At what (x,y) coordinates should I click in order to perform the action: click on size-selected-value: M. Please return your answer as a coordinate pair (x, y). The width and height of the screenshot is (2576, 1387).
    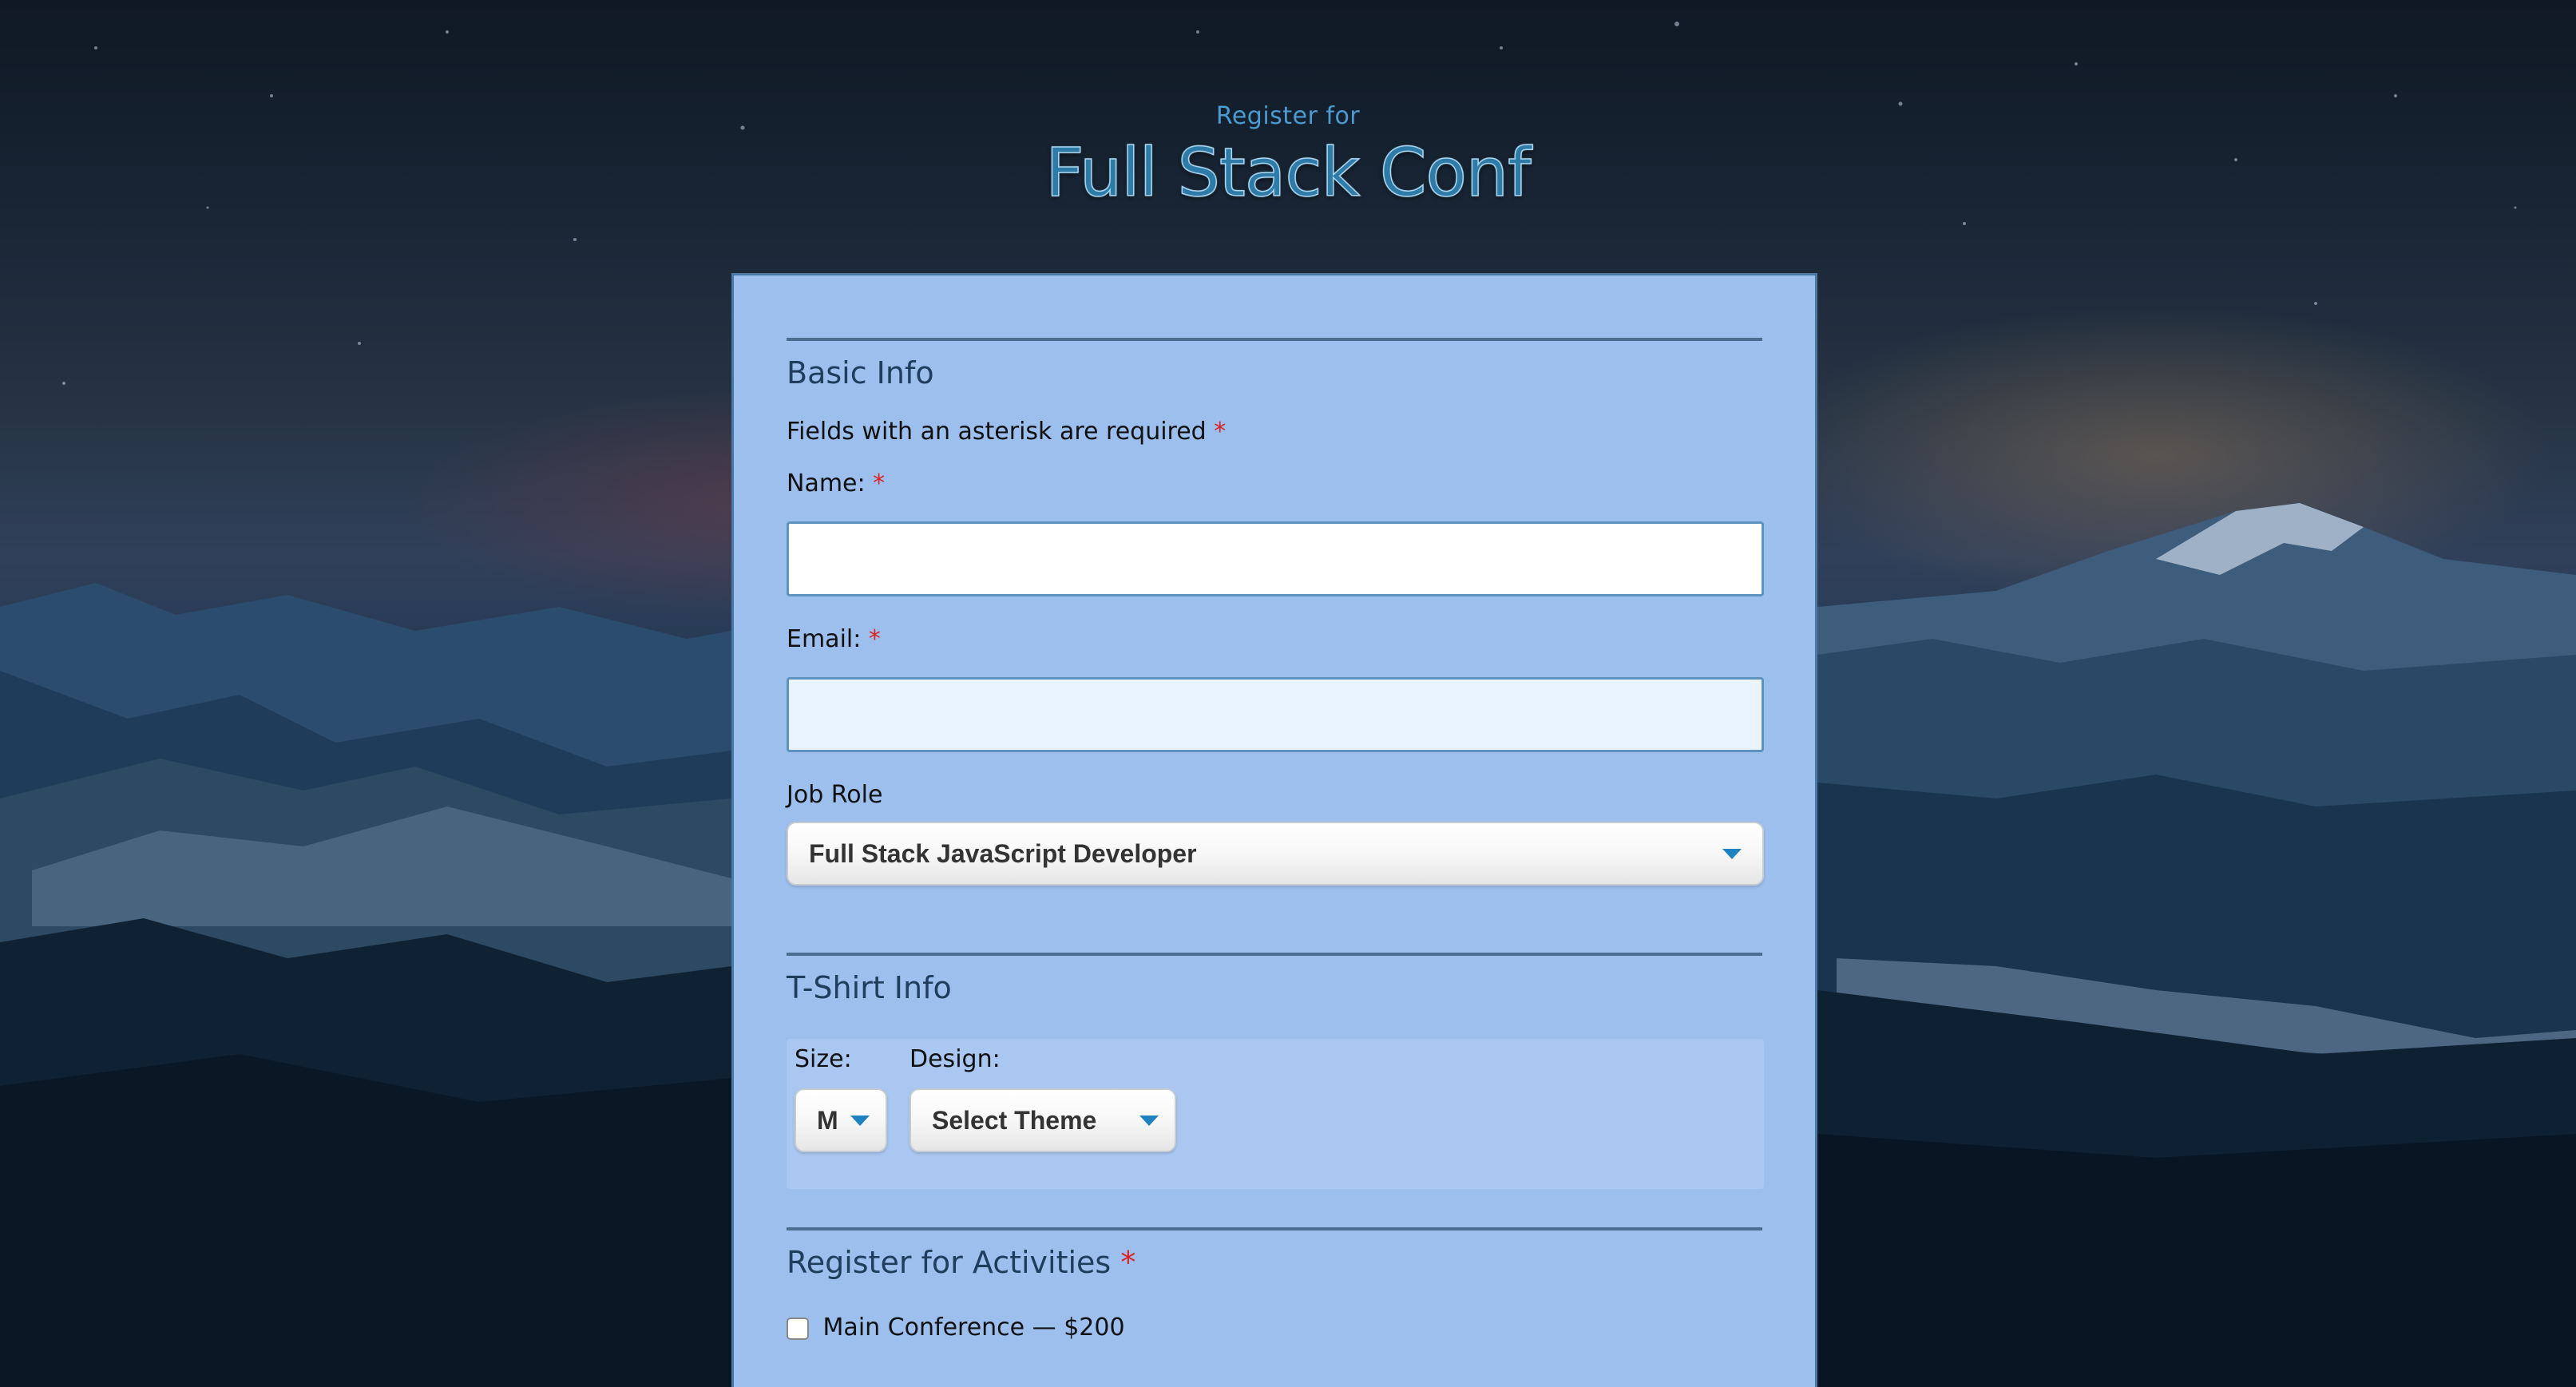
    Looking at the image, I should click on (828, 1120).